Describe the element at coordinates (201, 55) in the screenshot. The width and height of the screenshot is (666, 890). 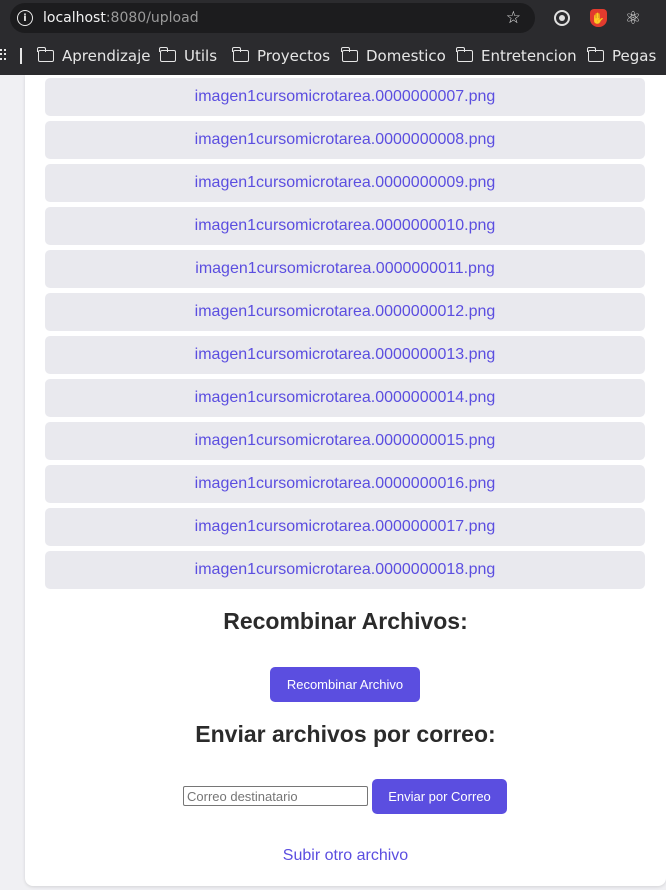
I see `bookmark-label: Utils` at that location.